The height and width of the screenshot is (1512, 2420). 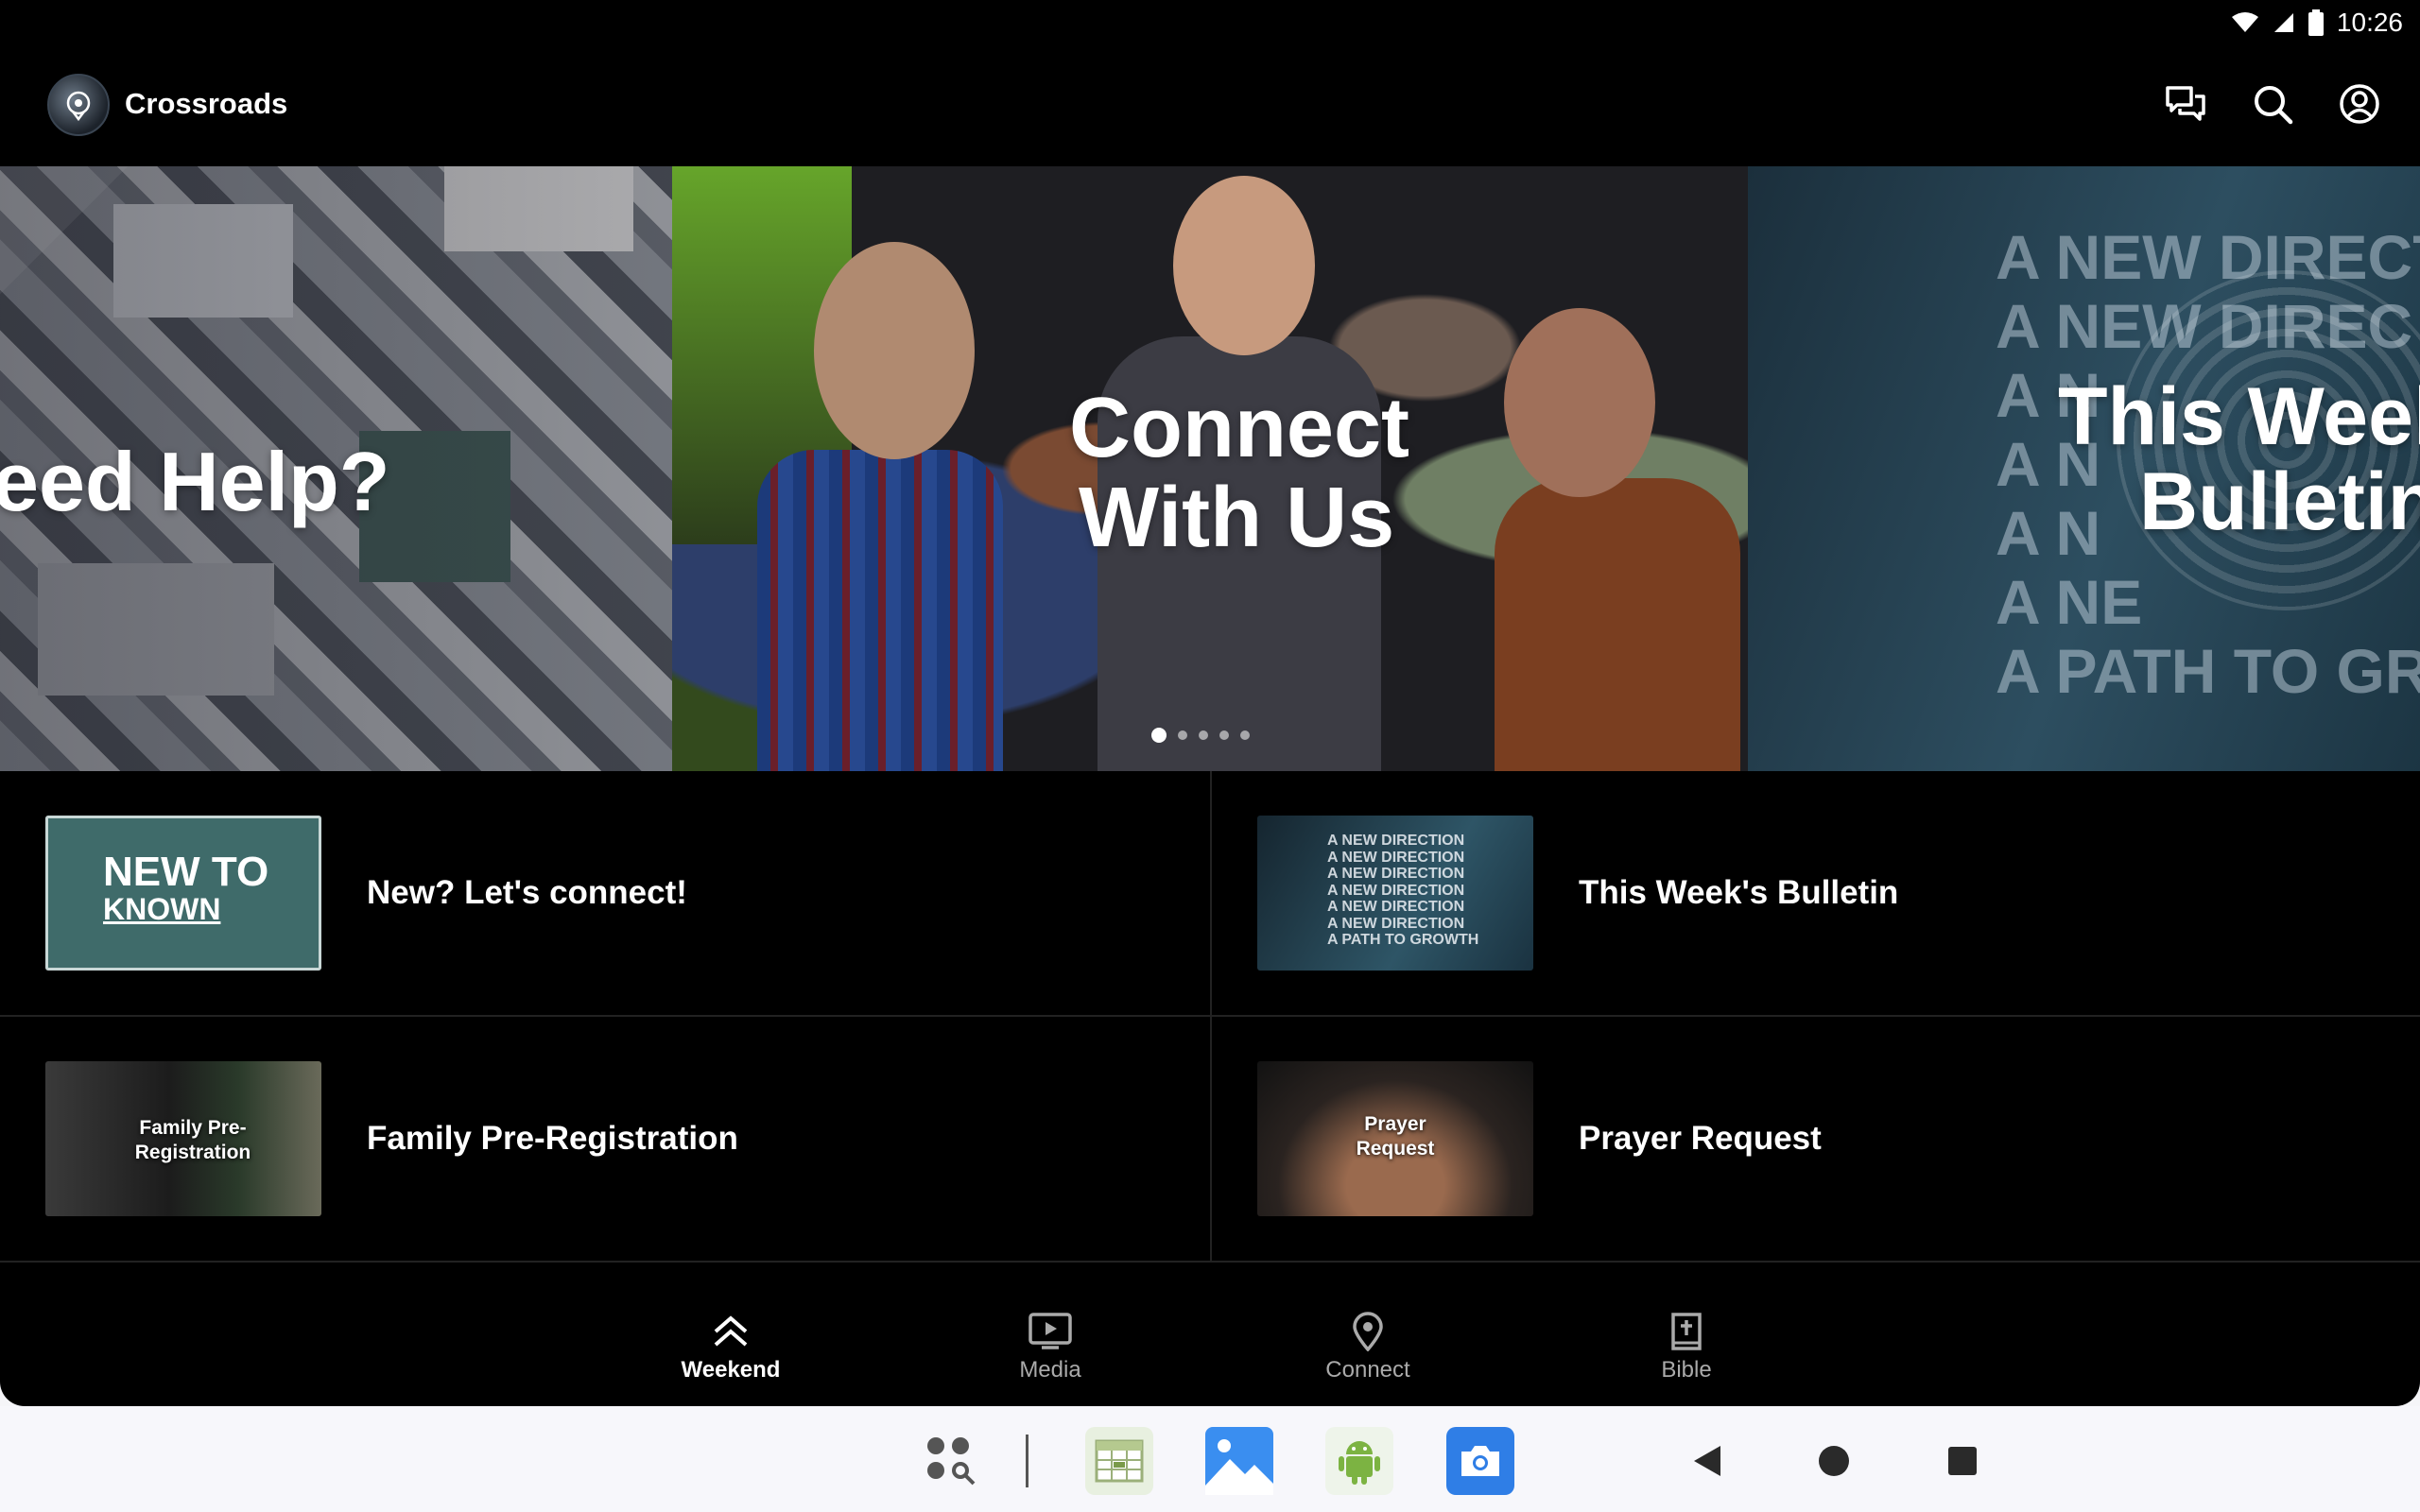 I want to click on back-button, so click(x=1707, y=1461).